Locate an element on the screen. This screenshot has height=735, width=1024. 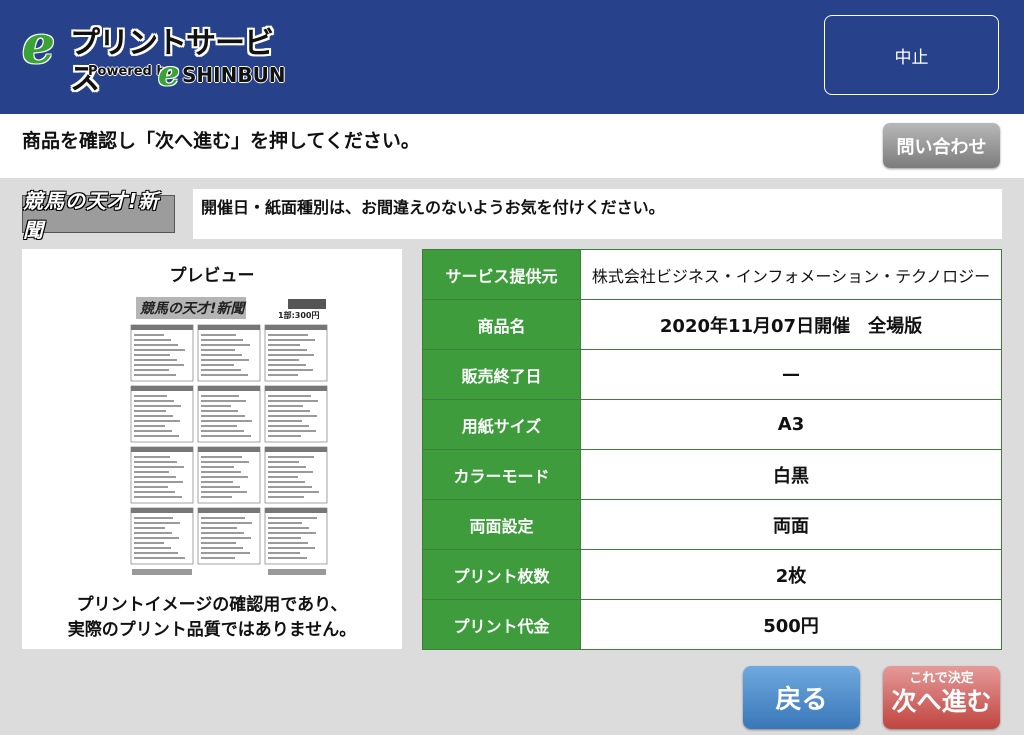
preview-page-footer-right is located at coordinates (297, 572).